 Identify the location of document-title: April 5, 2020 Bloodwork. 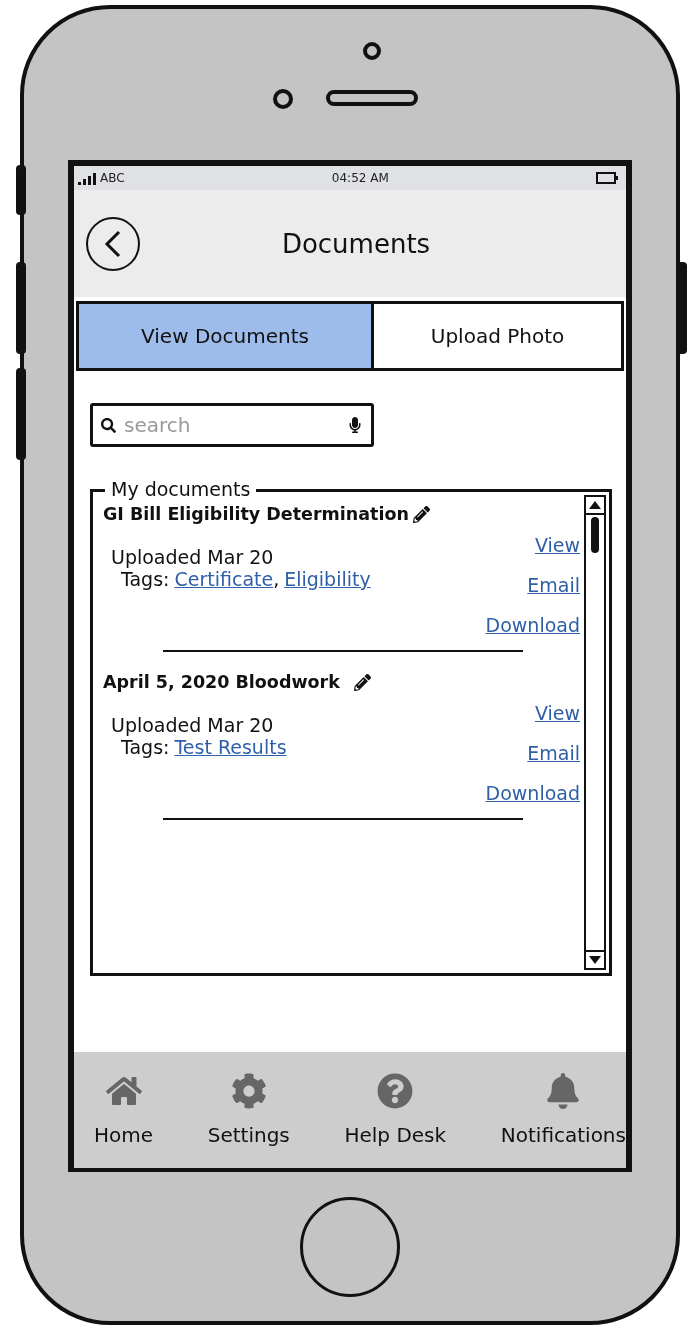
(221, 682).